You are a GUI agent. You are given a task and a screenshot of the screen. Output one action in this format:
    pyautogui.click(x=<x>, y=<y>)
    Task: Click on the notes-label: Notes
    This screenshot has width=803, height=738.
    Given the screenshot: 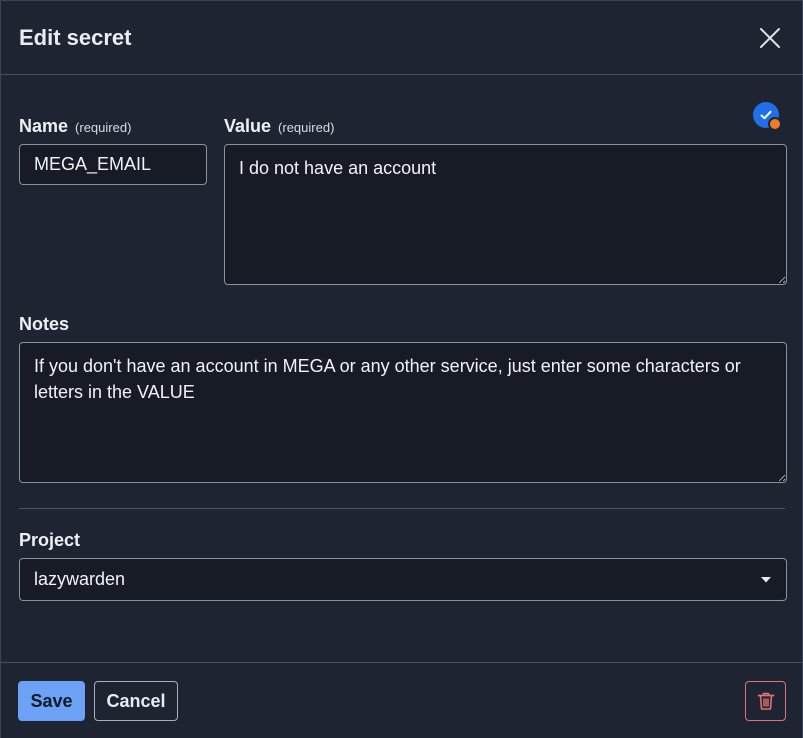 What is the action you would take?
    pyautogui.click(x=44, y=324)
    